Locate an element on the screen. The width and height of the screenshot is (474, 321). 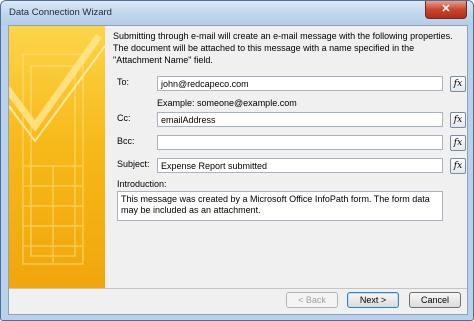
bcc-fx-button: fx is located at coordinates (458, 143).